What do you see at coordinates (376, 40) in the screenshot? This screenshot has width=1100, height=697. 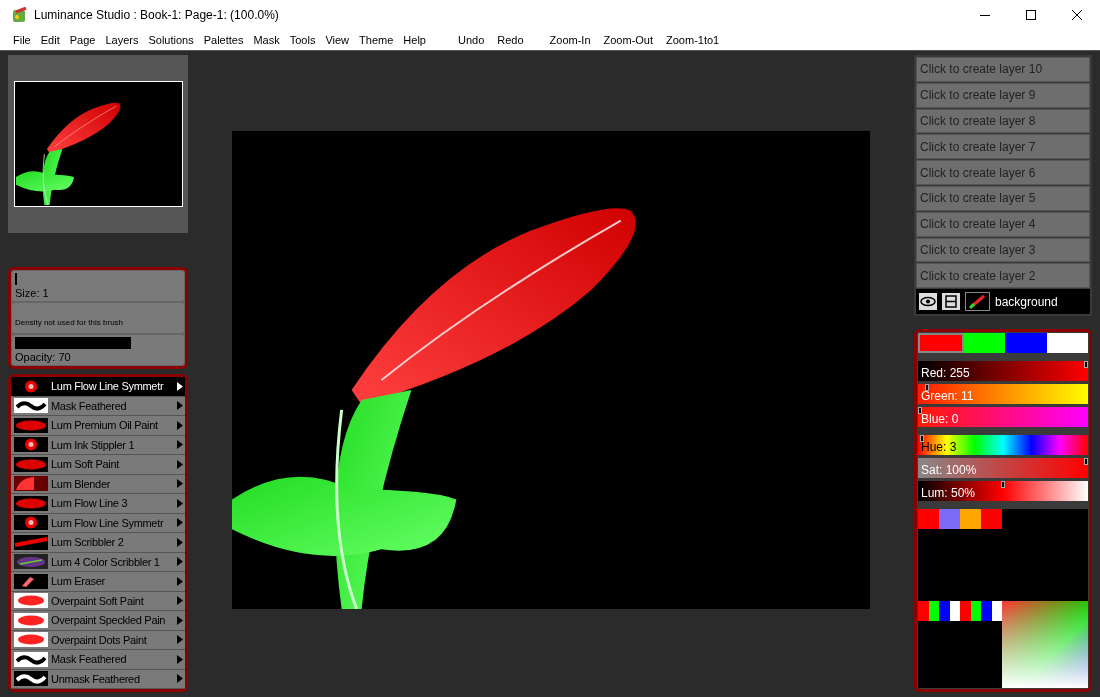 I see `menu-item: Theme` at bounding box center [376, 40].